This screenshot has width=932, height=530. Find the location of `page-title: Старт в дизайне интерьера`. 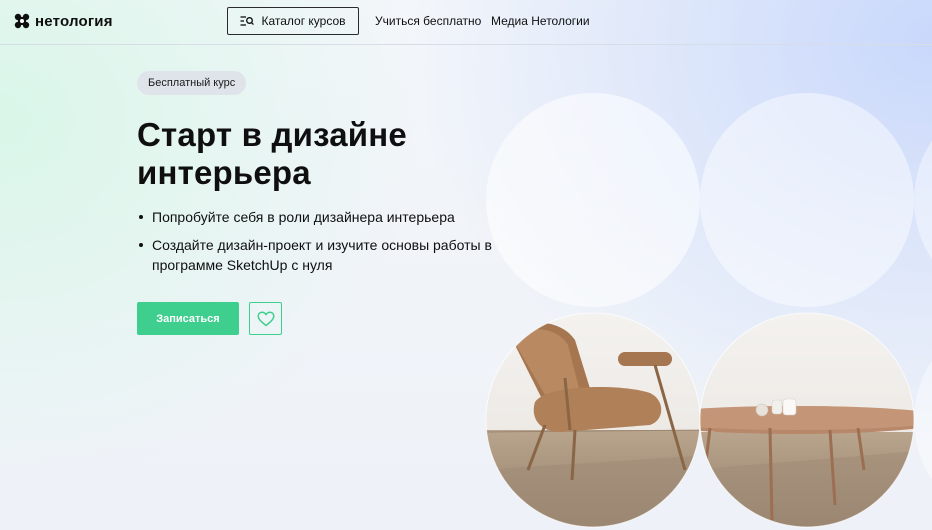

page-title: Старт в дизайне интерьера is located at coordinates (307, 154).